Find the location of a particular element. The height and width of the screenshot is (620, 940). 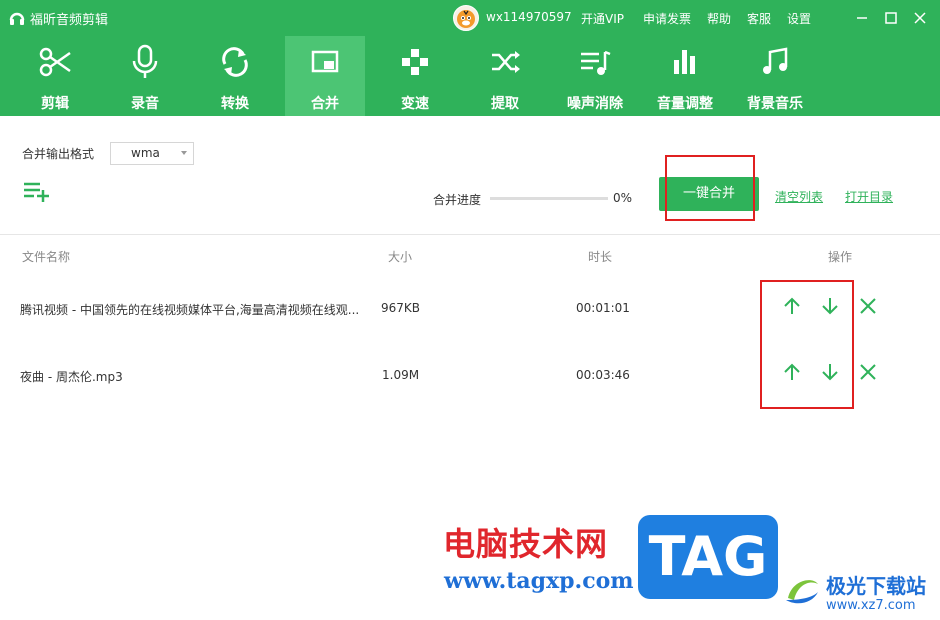

settings-link: 设置 is located at coordinates (799, 18).